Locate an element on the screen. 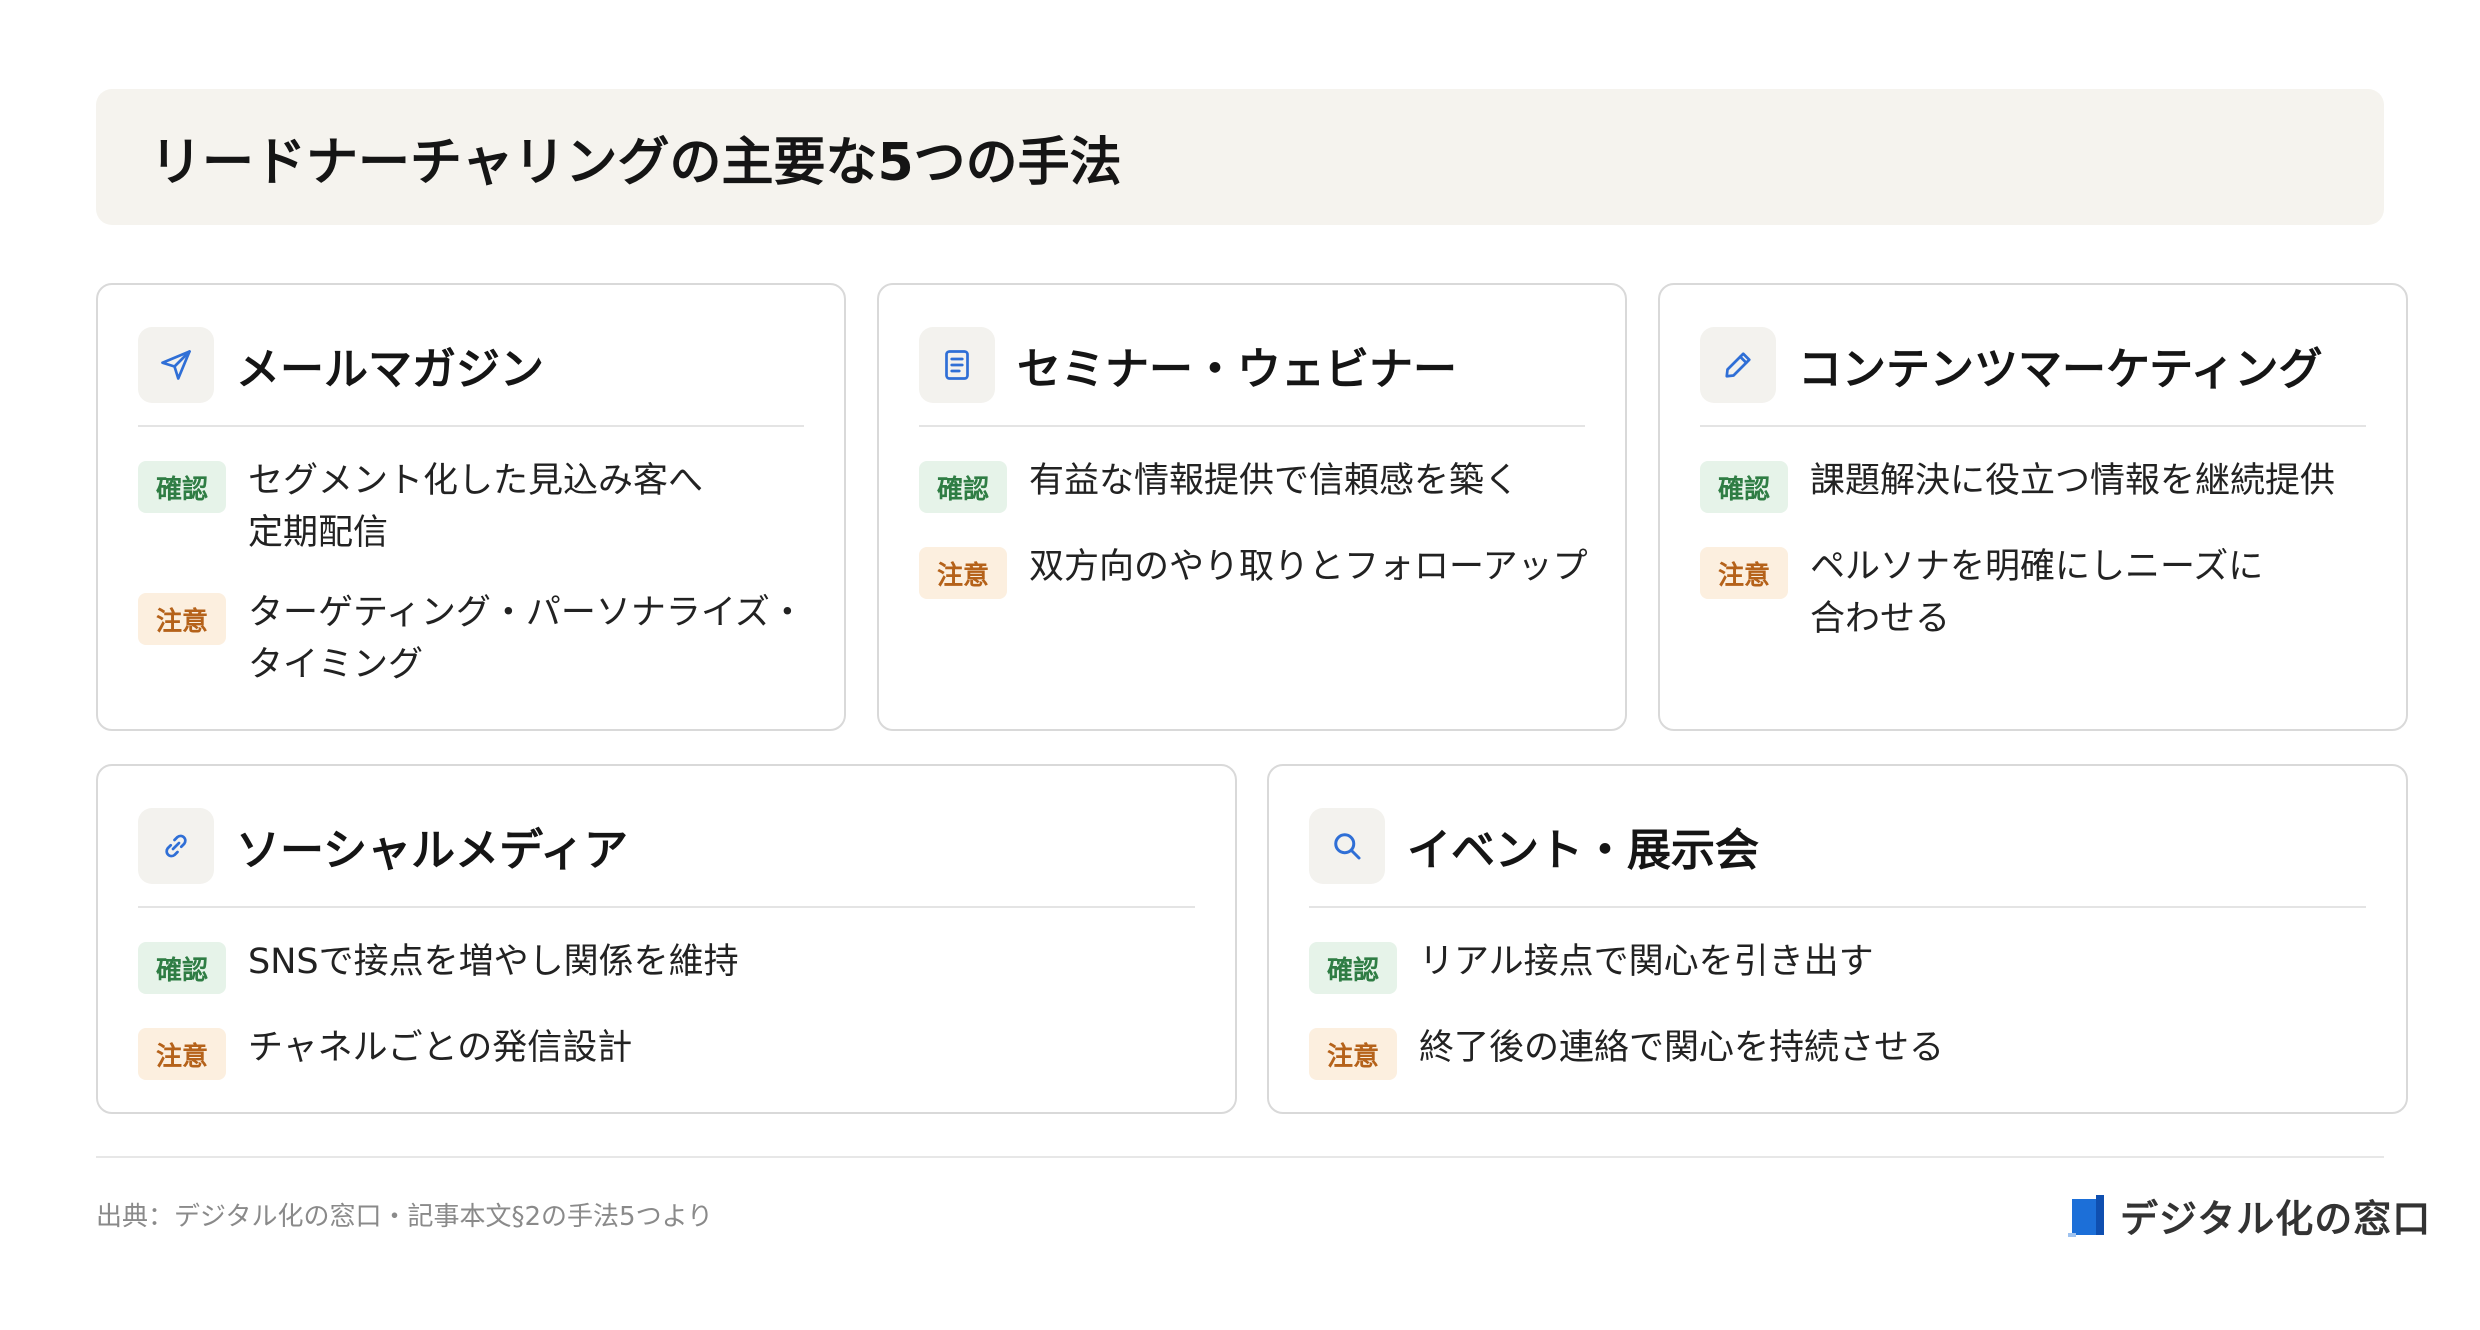 Image resolution: width=2480 pixels, height=1330 pixels. card-title: ソーシャルメディア is located at coordinates (432, 850).